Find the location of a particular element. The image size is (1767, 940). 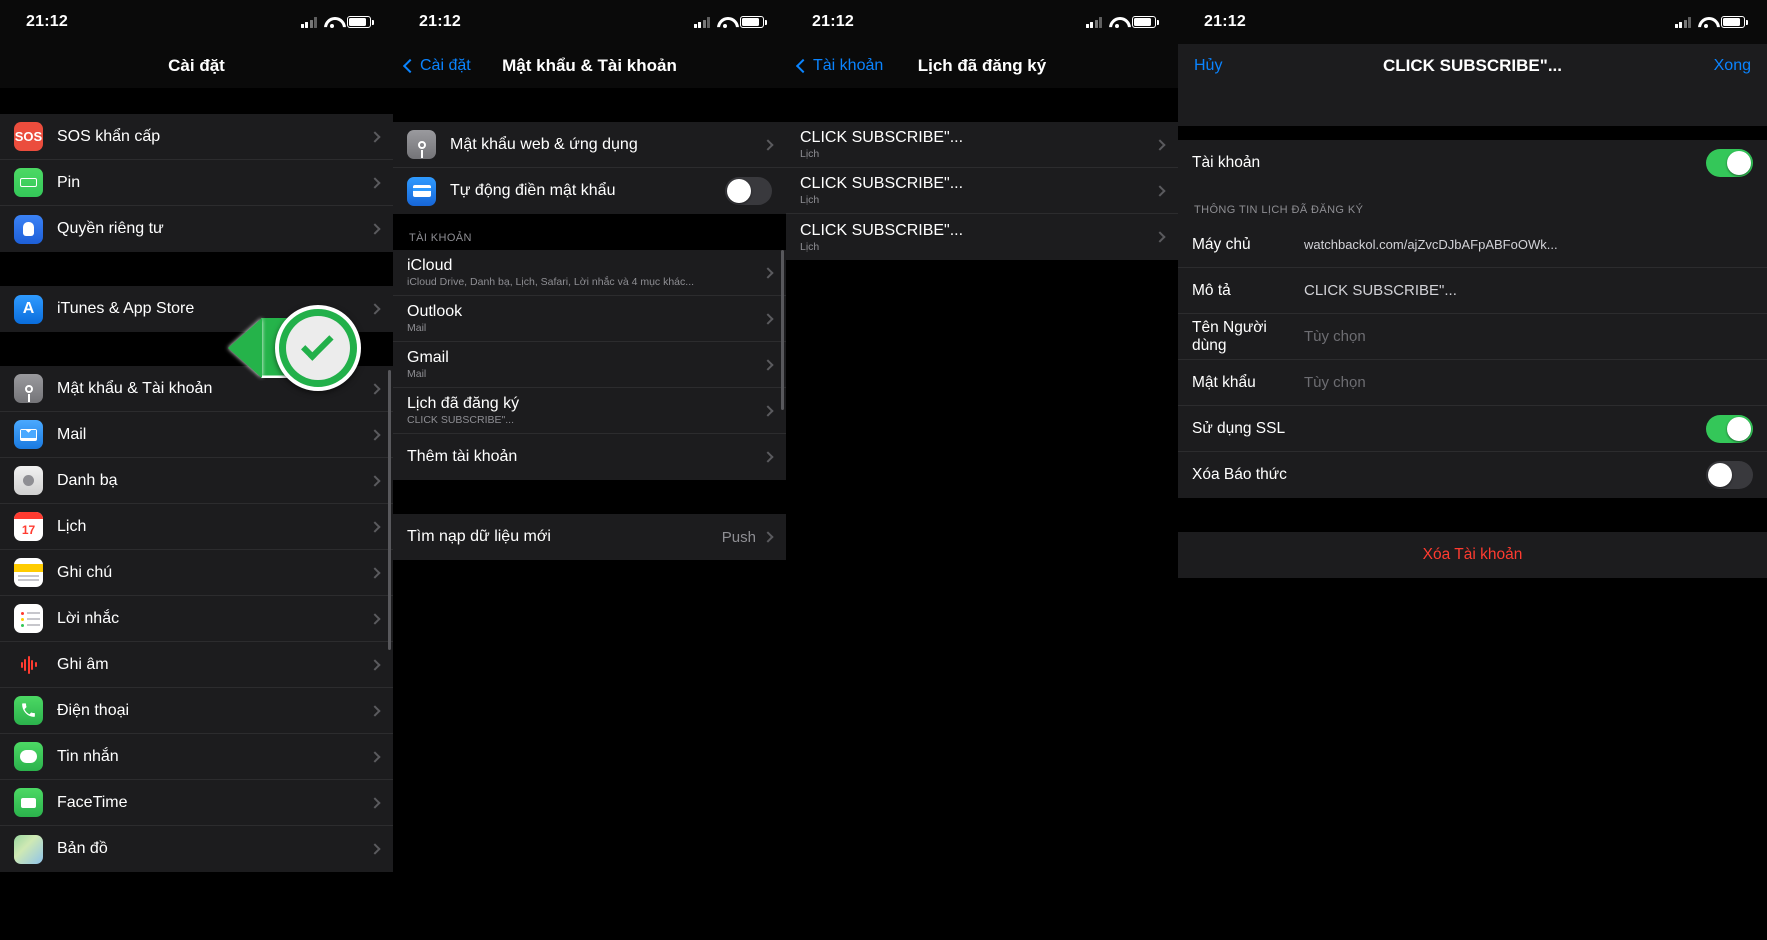

calendar-sub: Lịch is located at coordinates (810, 200).